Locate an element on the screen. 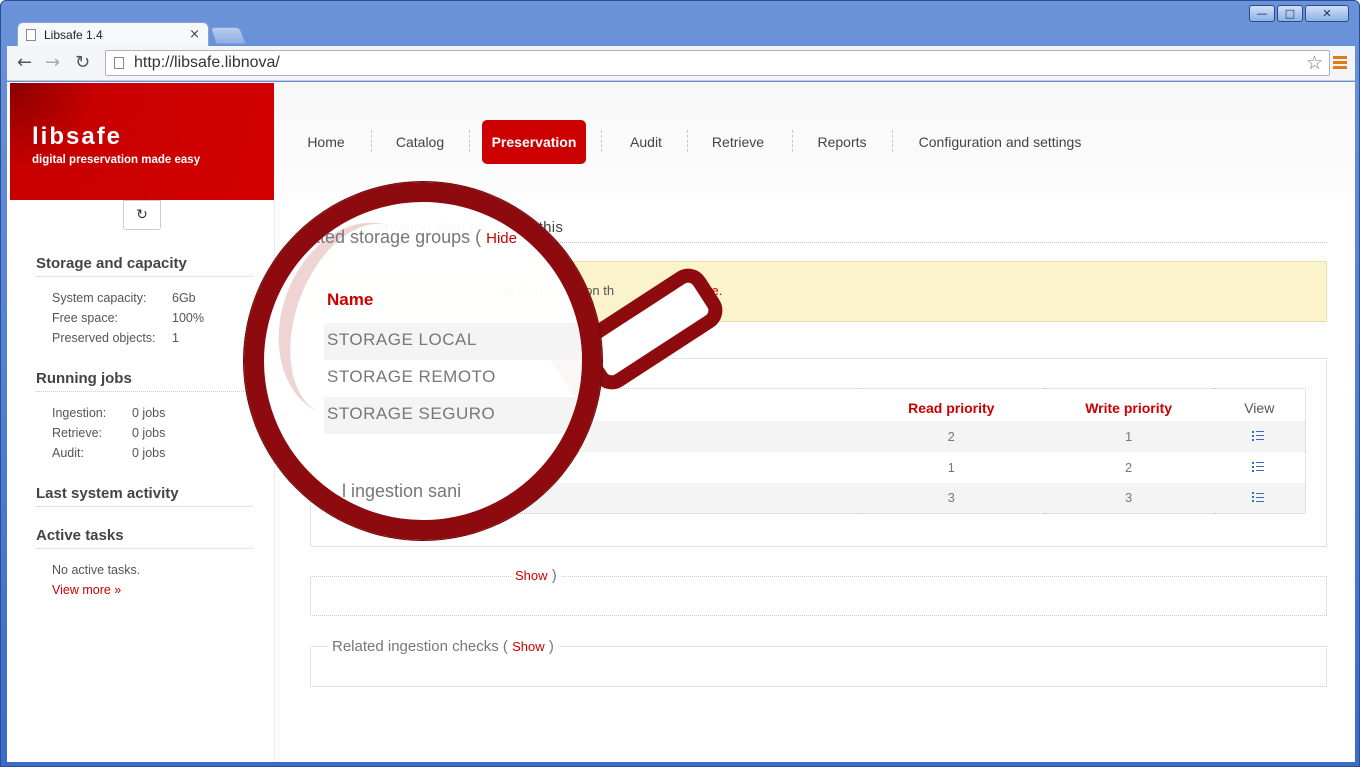  no-active-tasks-text: No active tasks. is located at coordinates (96, 570).